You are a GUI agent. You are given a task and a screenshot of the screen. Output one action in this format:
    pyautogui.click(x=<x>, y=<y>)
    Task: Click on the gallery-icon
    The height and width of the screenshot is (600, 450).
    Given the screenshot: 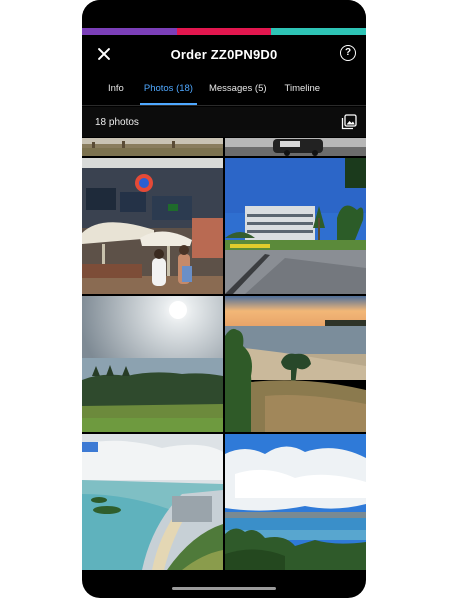 What is the action you would take?
    pyautogui.click(x=349, y=122)
    